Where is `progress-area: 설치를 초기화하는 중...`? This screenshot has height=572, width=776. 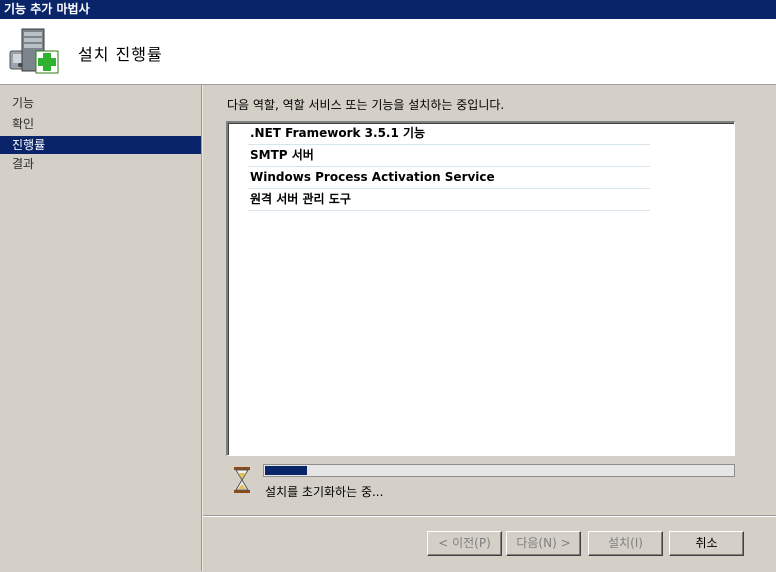 progress-area: 설치를 초기화하는 중... is located at coordinates (484, 484).